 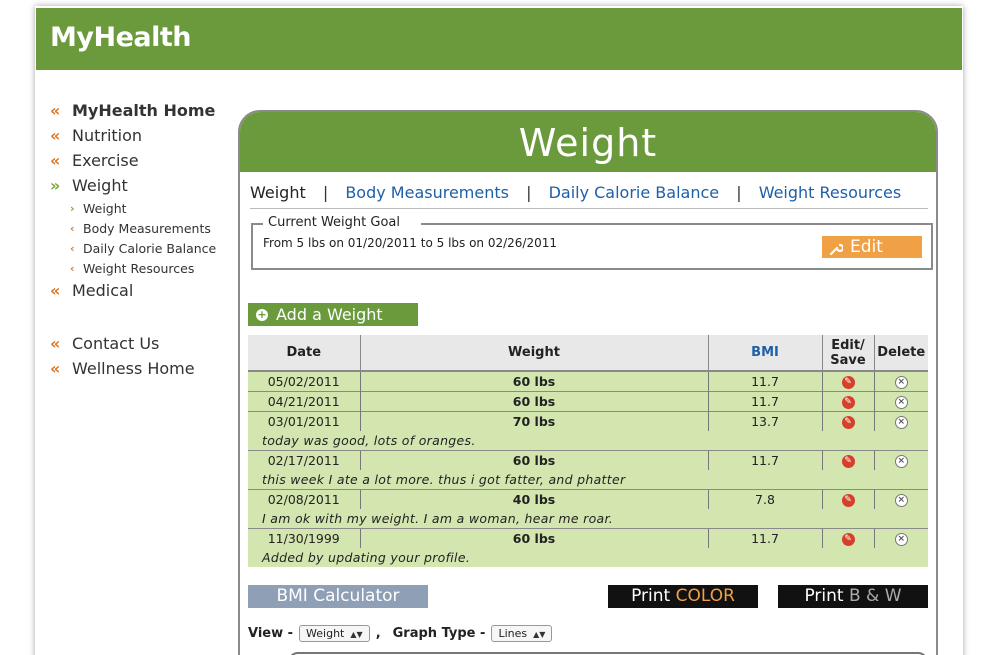 I want to click on sidebar-subitem-body-measurements: ‹ Body Measurements, so click(x=140, y=228).